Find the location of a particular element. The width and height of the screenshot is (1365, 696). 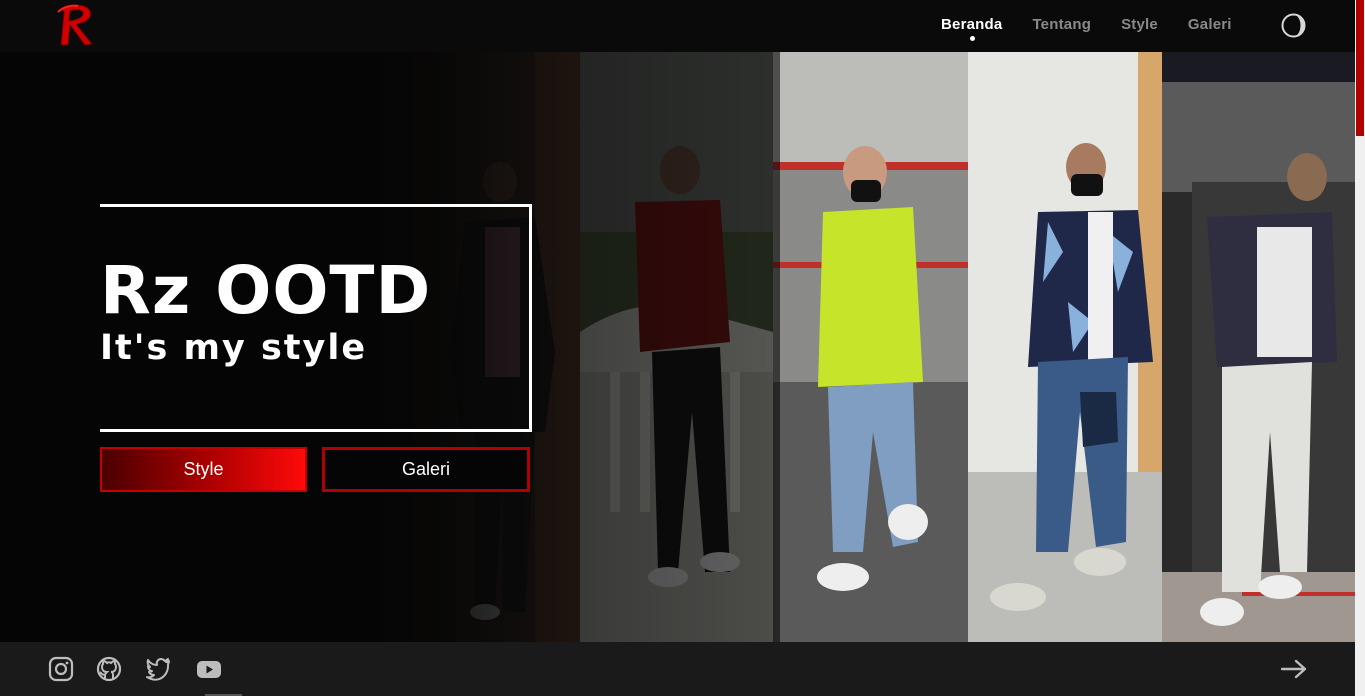

nav-links: Beranda Tentang Style Galeri is located at coordinates (1101, 28).